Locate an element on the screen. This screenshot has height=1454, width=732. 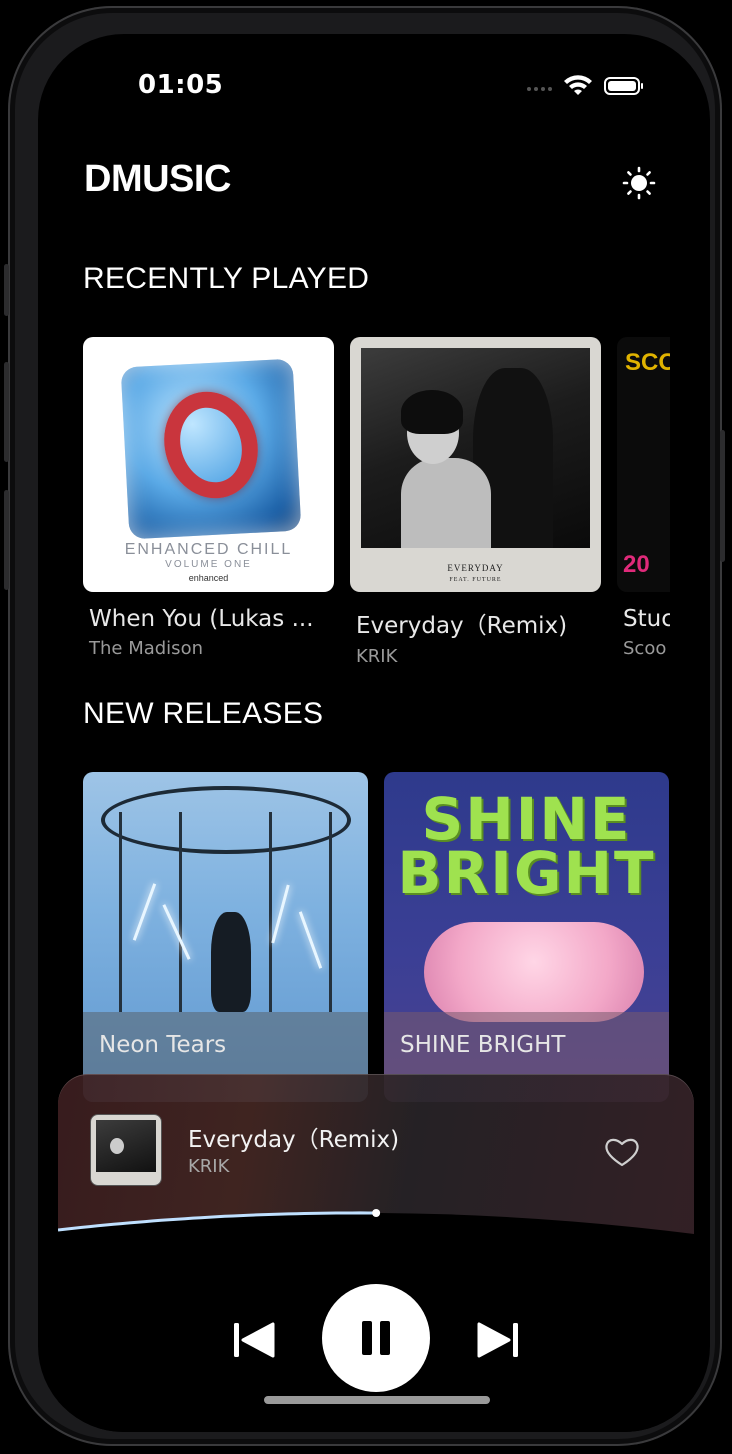
recent-item-artist: Scoo is located at coordinates (645, 648).